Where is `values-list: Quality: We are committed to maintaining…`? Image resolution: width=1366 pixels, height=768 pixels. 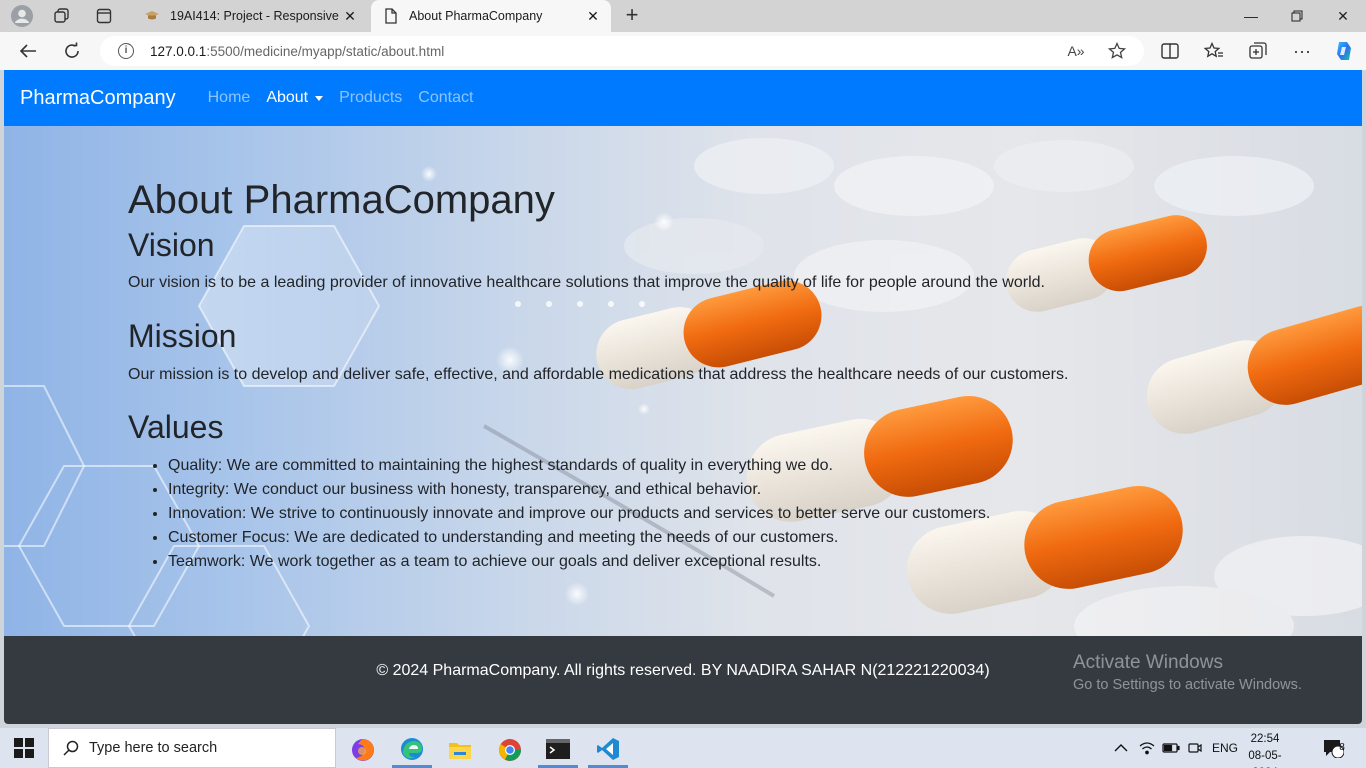
values-list: Quality: We are committed to maintaining… is located at coordinates (618, 514).